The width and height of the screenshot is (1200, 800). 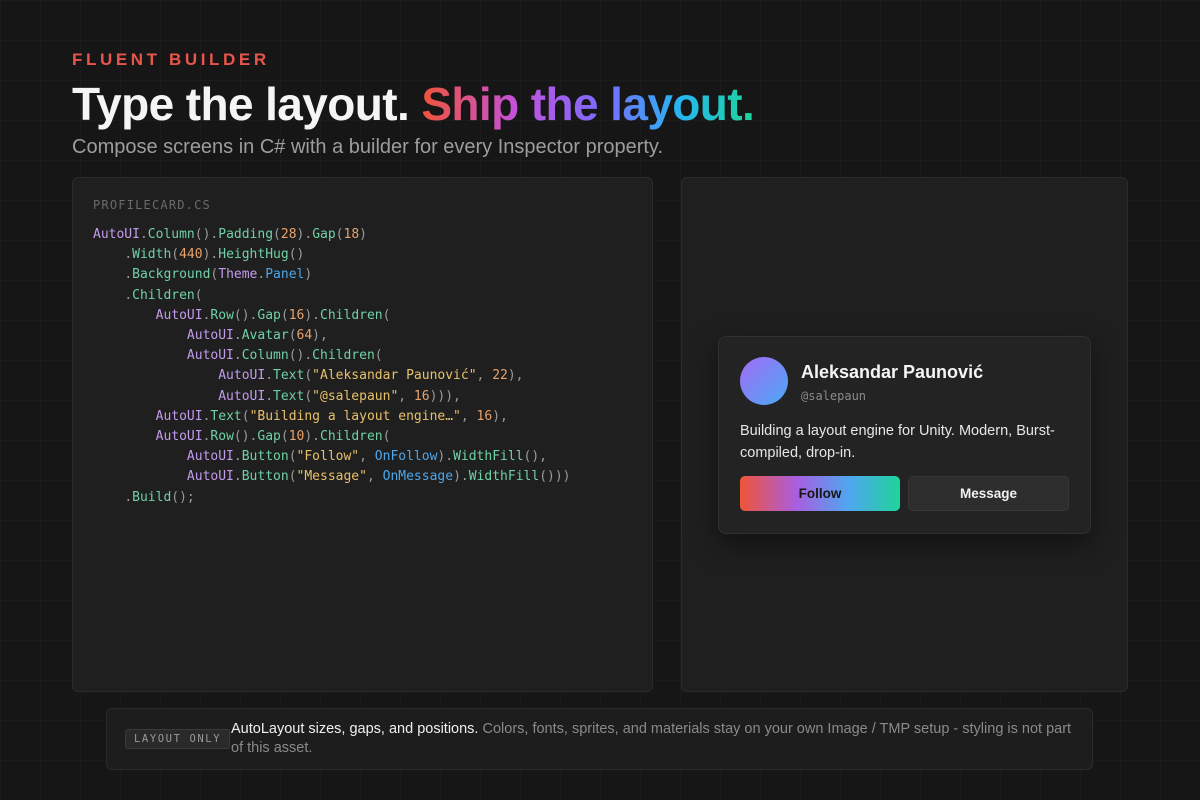 I want to click on layout-only-badge: LAYOUT ONLY, so click(x=178, y=739).